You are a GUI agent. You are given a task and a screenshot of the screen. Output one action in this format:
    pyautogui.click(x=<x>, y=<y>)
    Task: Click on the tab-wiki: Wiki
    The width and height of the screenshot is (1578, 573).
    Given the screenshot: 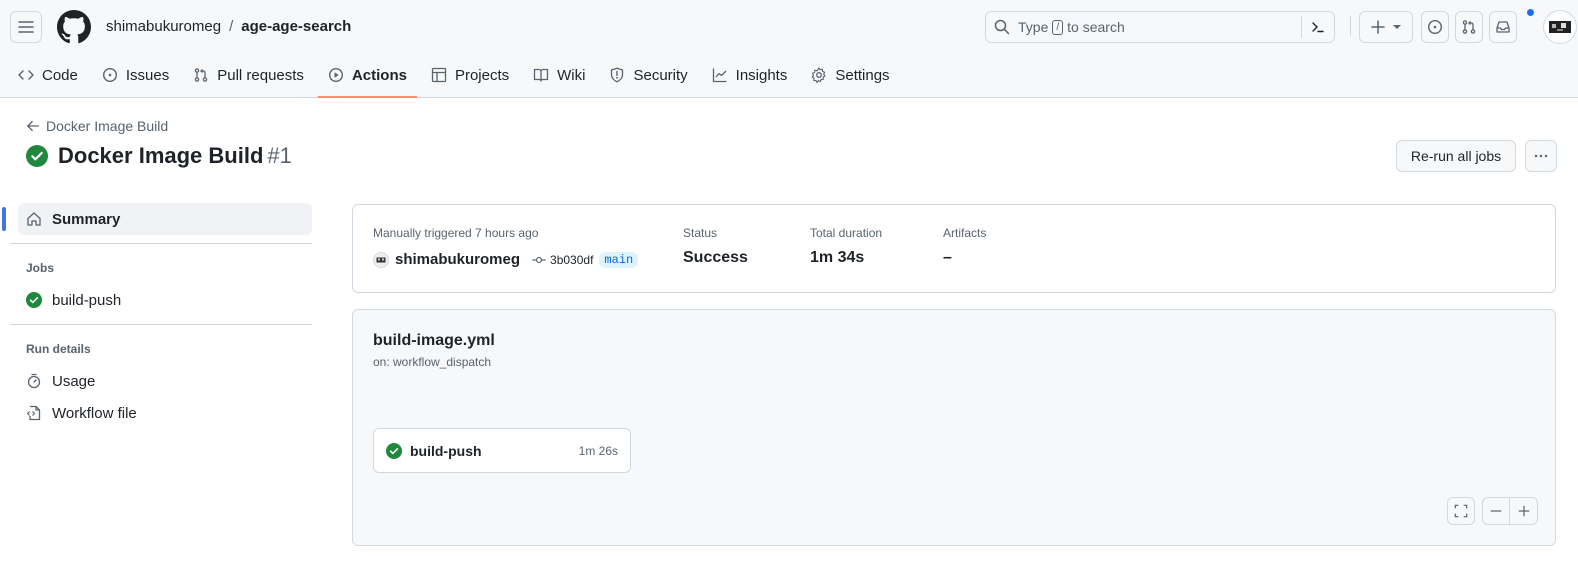 What is the action you would take?
    pyautogui.click(x=559, y=75)
    